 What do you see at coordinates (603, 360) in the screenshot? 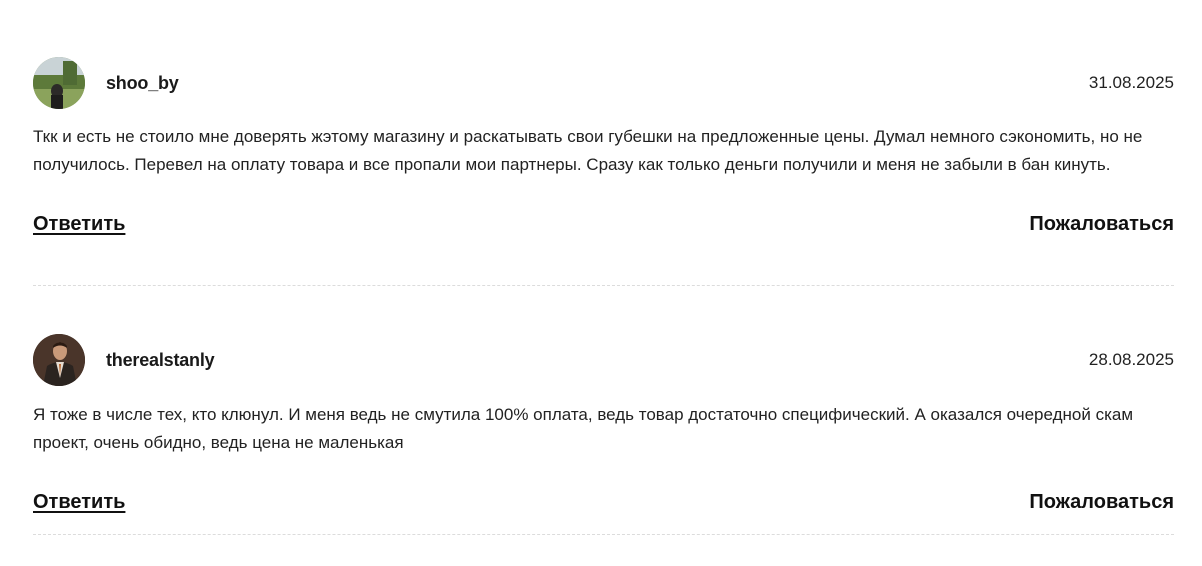
I see `comment-header: therealstanly 28.08.2025` at bounding box center [603, 360].